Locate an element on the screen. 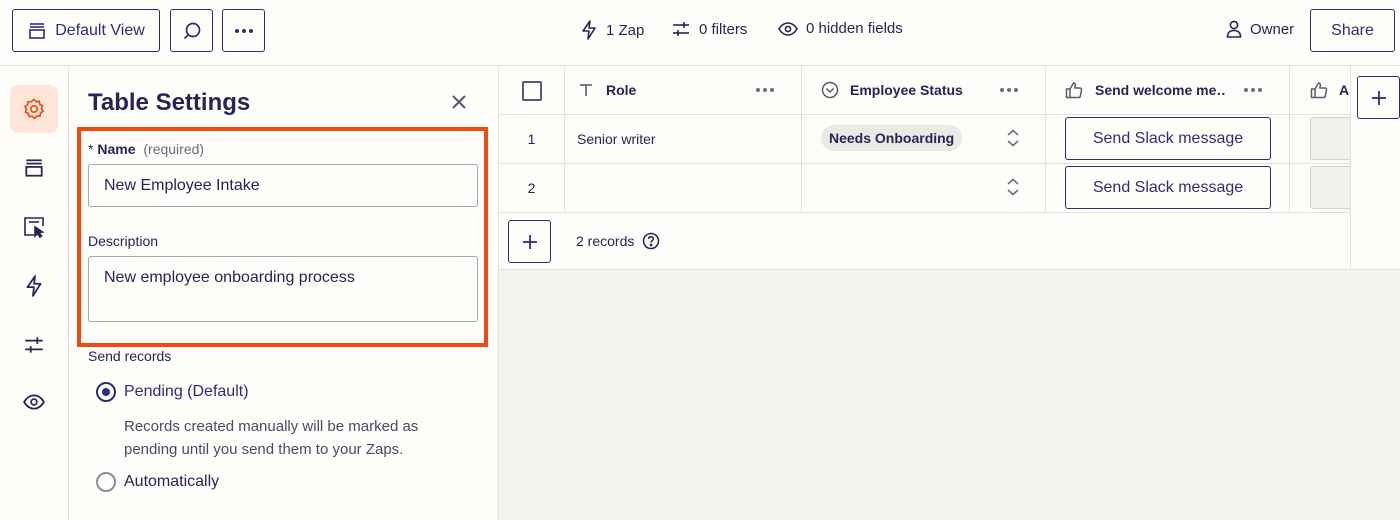  radio-automatically-indicator is located at coordinates (106, 482).